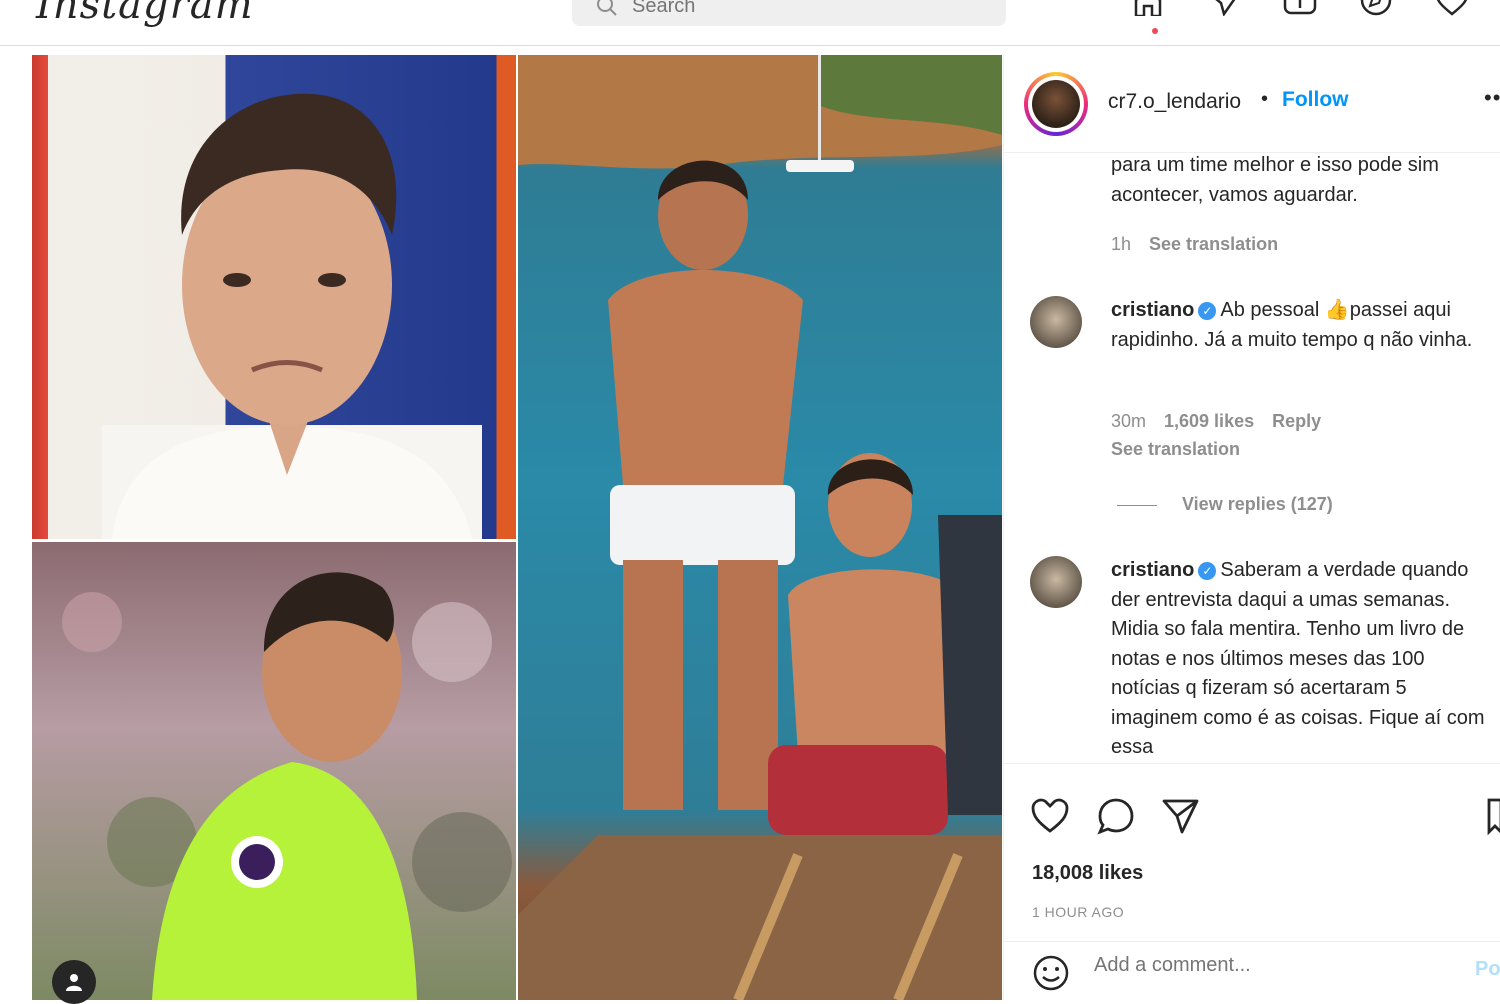  Describe the element at coordinates (1137, 505) in the screenshot. I see `replies-divider` at that location.